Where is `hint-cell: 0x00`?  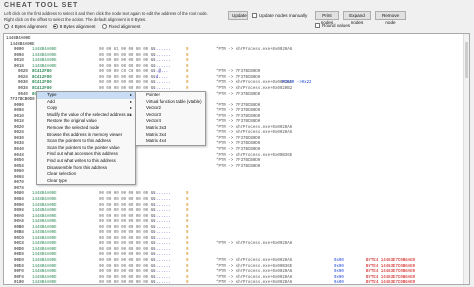
hint-cell: 0x00 is located at coordinates (339, 283).